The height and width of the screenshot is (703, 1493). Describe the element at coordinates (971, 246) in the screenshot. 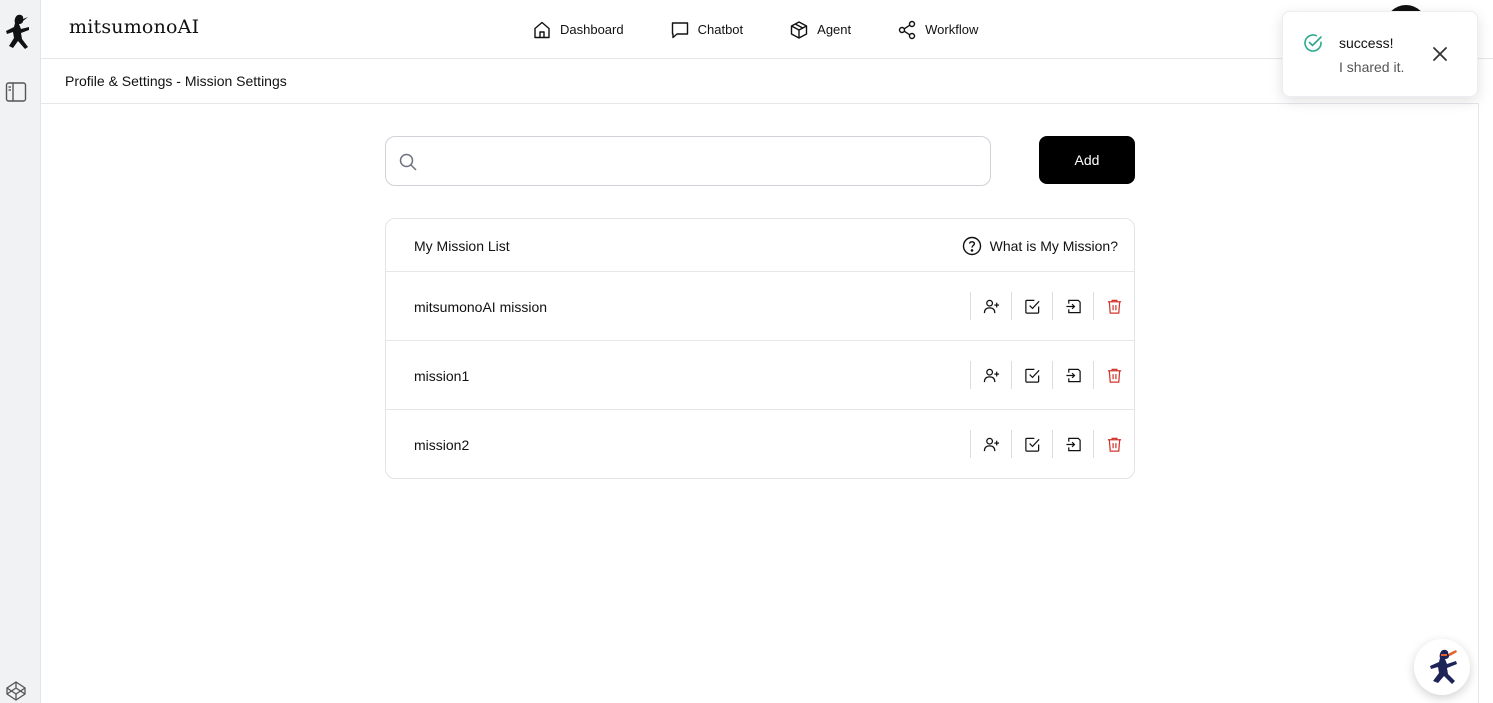

I see `help-circle-icon` at that location.